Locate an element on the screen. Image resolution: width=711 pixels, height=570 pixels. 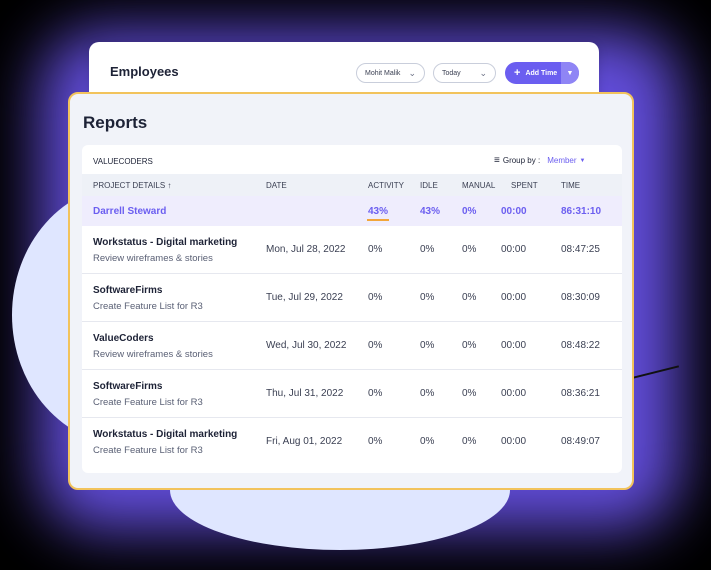
add-time-label: Add Time is located at coordinates (541, 73).